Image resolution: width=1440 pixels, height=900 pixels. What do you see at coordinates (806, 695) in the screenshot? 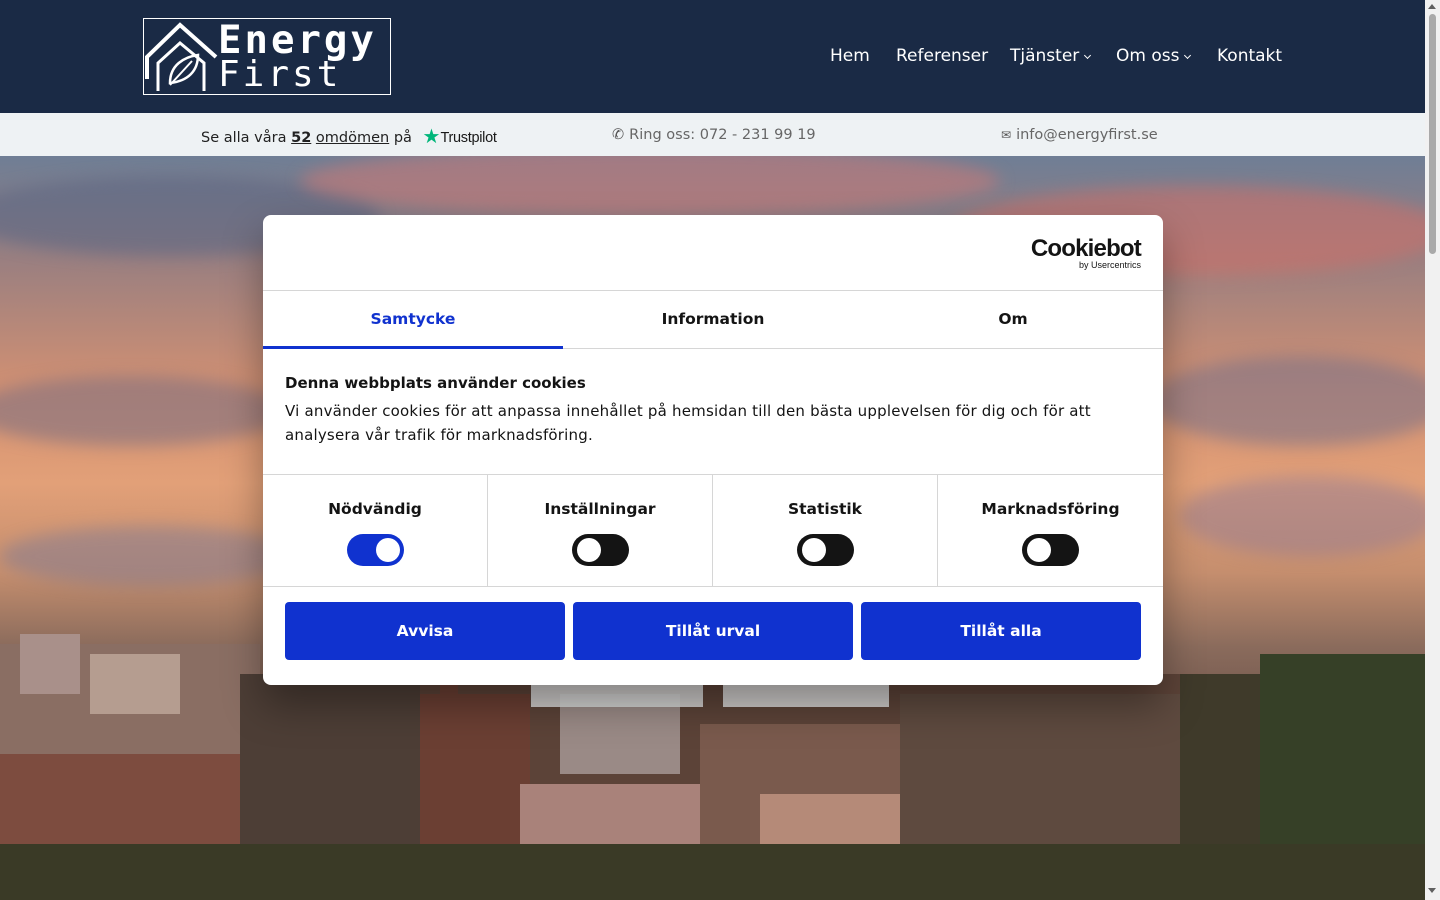
I see `hero-button-right` at bounding box center [806, 695].